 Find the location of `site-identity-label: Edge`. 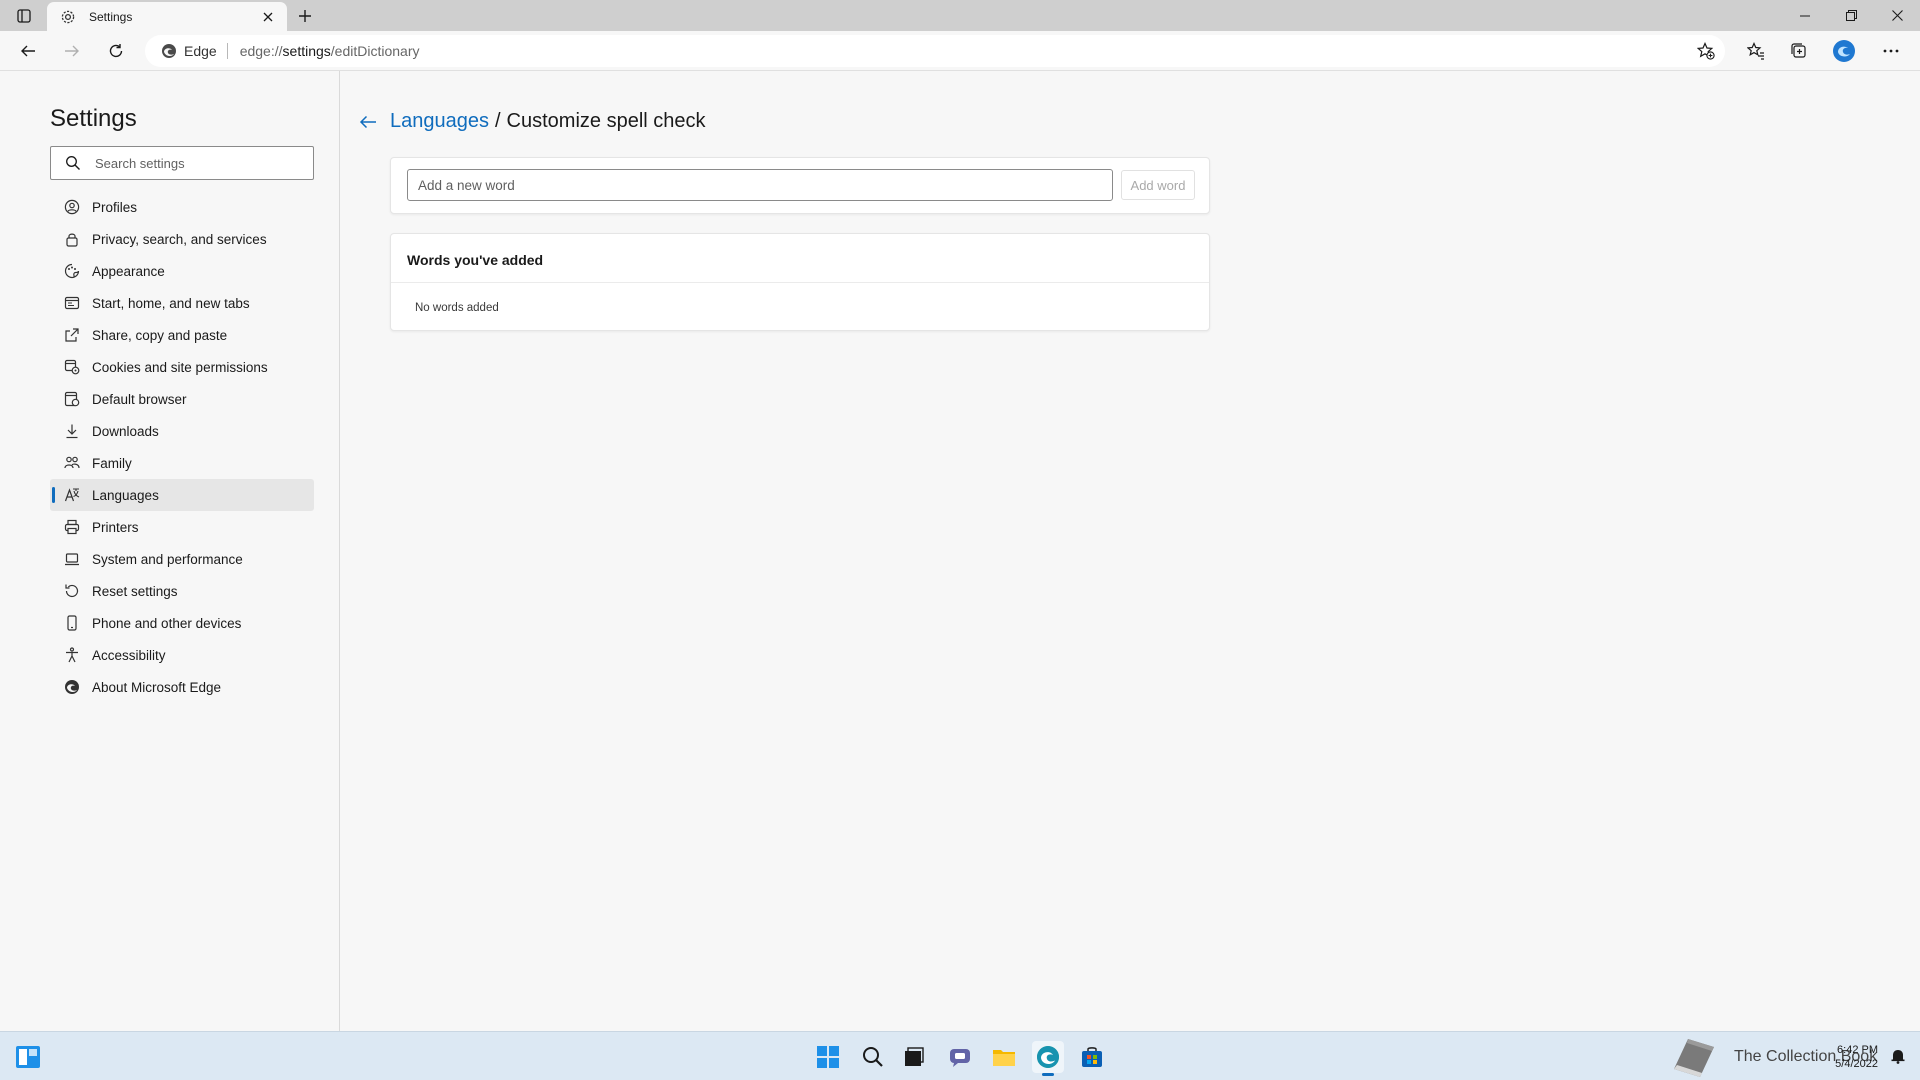

site-identity-label: Edge is located at coordinates (200, 51).